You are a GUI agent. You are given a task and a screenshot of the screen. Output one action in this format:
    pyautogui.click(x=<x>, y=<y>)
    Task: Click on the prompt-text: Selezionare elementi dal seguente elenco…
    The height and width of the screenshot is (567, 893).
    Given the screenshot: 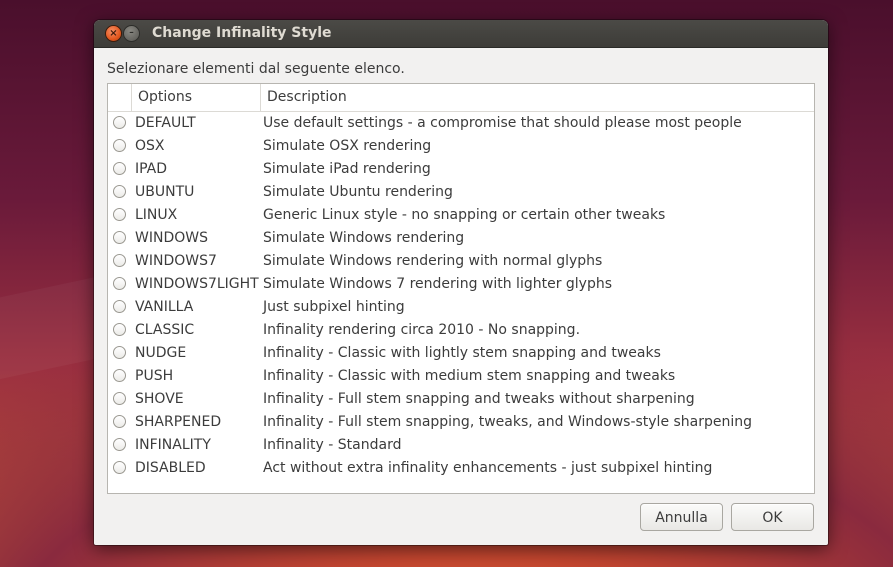 What is the action you would take?
    pyautogui.click(x=256, y=69)
    